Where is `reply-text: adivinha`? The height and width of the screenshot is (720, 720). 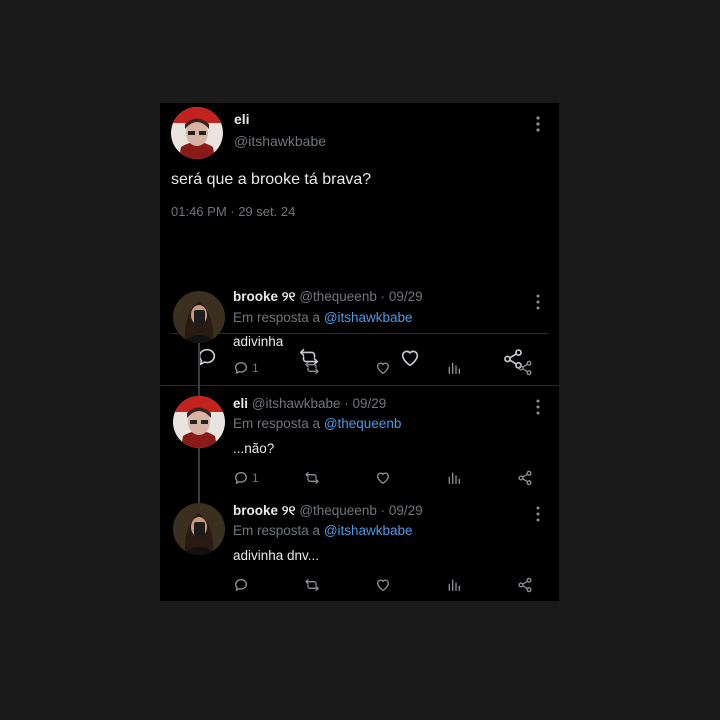
reply-text: adivinha is located at coordinates (258, 341).